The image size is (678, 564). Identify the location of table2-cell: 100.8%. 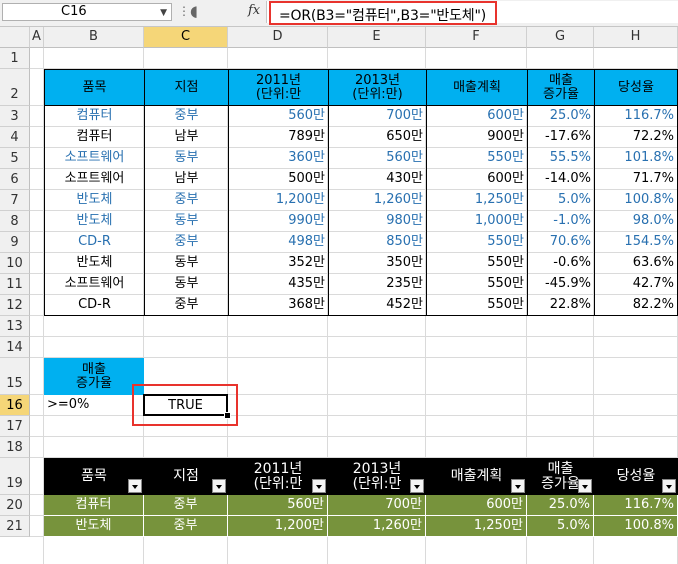
(636, 526).